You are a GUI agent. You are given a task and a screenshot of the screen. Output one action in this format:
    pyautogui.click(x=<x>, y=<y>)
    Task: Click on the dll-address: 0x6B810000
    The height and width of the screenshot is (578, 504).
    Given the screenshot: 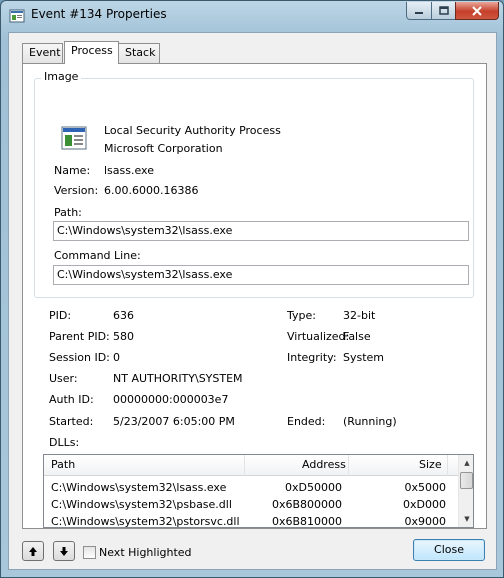 What is the action you would take?
    pyautogui.click(x=306, y=521)
    